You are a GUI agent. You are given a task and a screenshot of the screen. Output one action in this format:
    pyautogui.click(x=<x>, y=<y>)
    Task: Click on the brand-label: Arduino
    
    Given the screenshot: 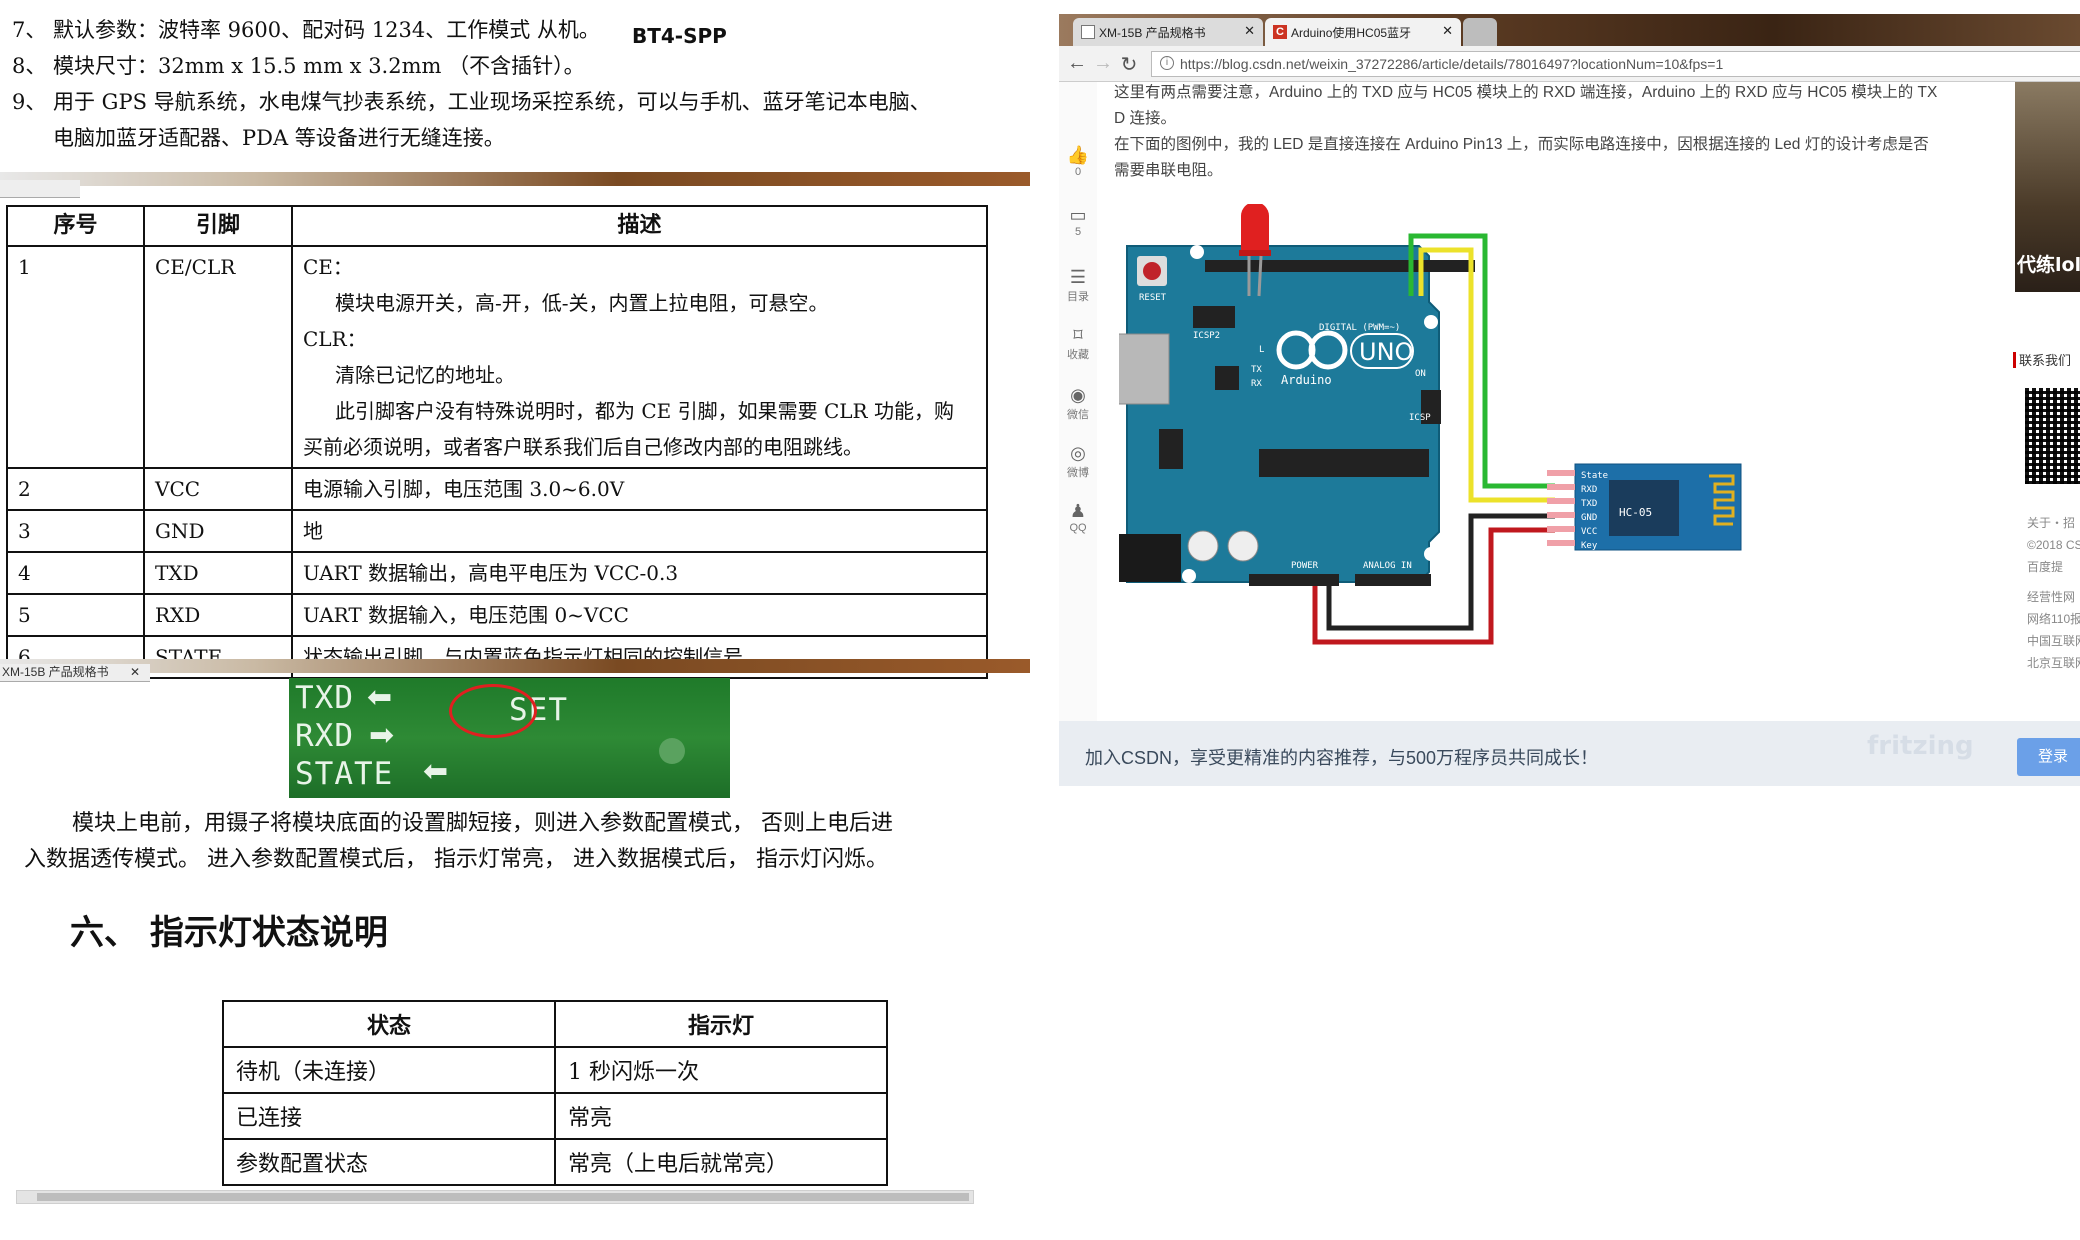 What is the action you would take?
    pyautogui.click(x=1306, y=380)
    